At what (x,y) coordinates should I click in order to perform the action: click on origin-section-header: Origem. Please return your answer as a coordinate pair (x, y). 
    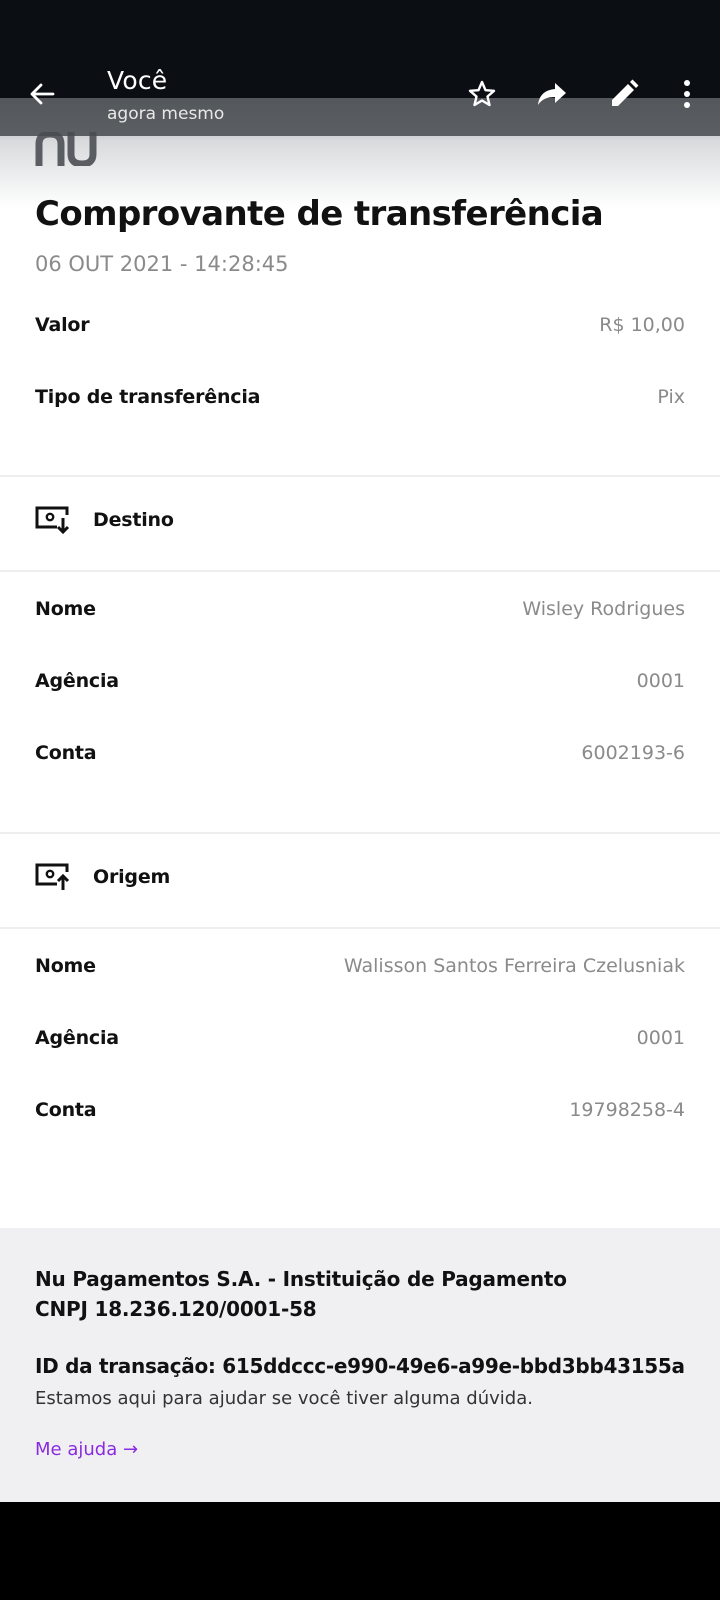
    Looking at the image, I should click on (102, 877).